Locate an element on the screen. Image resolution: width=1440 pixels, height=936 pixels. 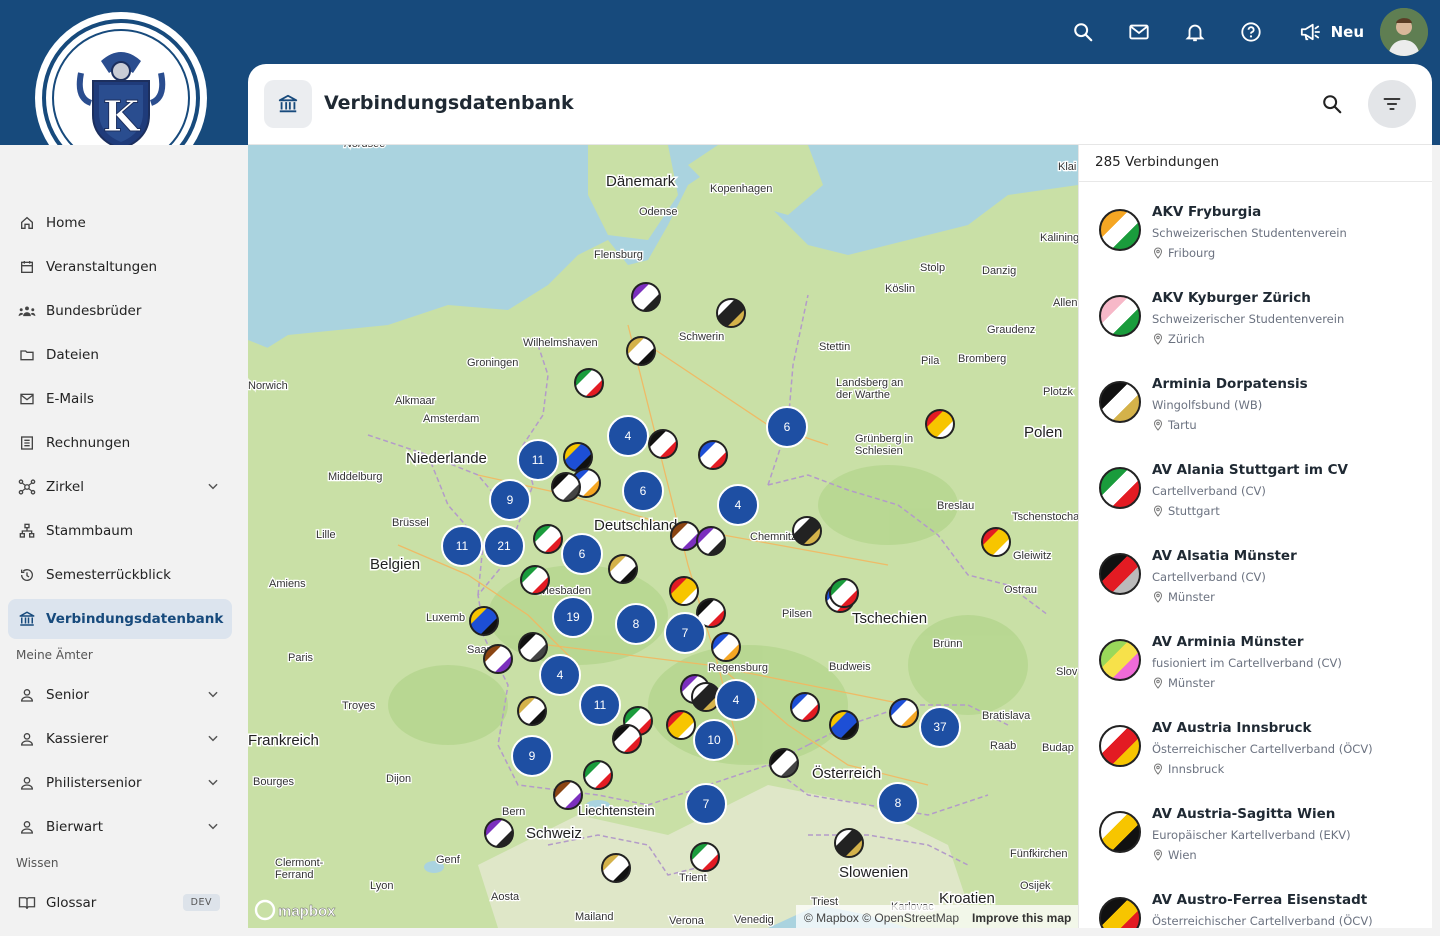
book-icon is located at coordinates (27, 903).